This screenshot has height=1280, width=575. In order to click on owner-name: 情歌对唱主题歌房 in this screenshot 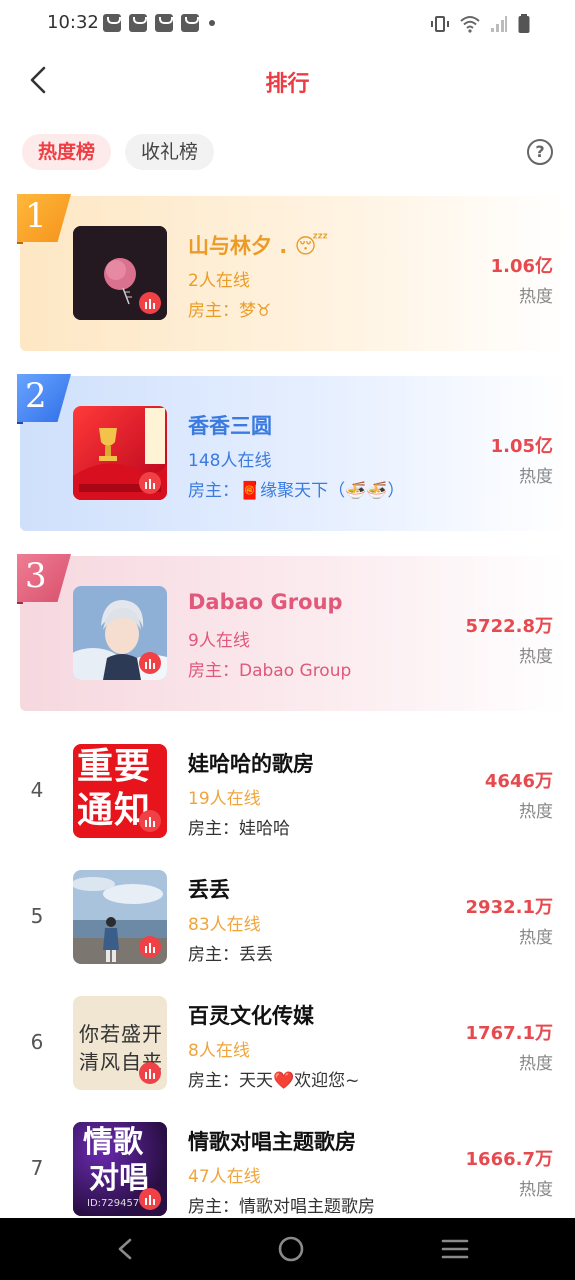, I will do `click(307, 1207)`.